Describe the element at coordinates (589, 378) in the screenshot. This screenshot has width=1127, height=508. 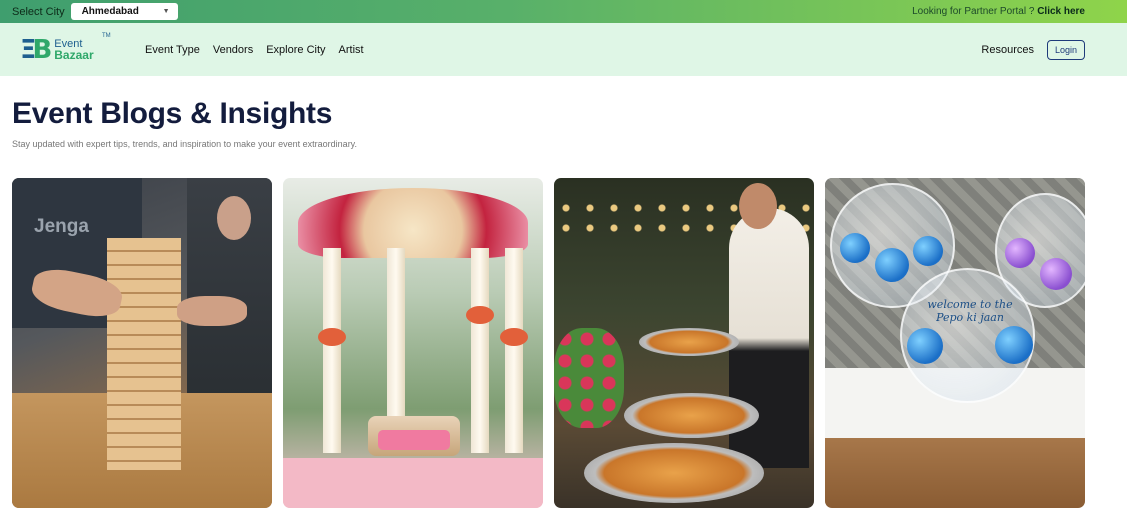
I see `flower-arrangement` at that location.